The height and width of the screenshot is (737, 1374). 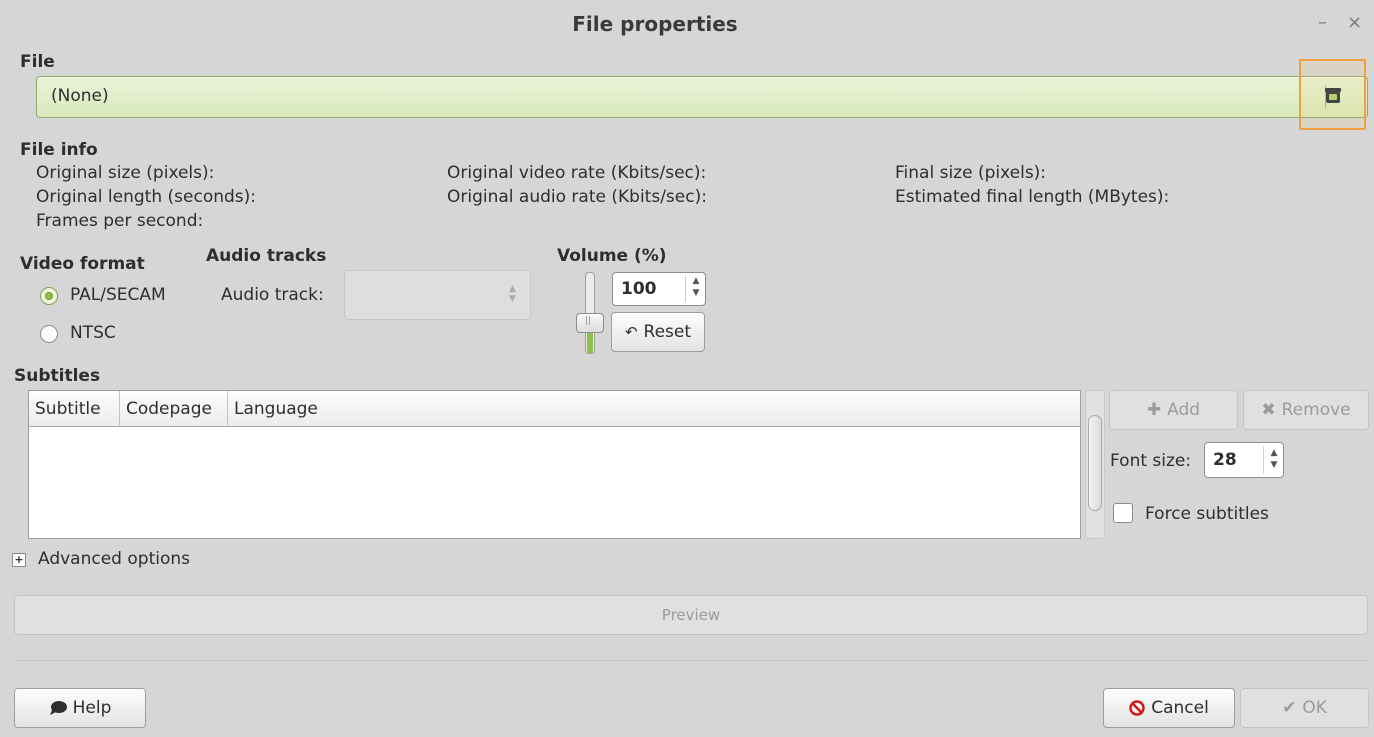 What do you see at coordinates (266, 256) in the screenshot?
I see `audio-tracks-section-label: Audio tracks` at bounding box center [266, 256].